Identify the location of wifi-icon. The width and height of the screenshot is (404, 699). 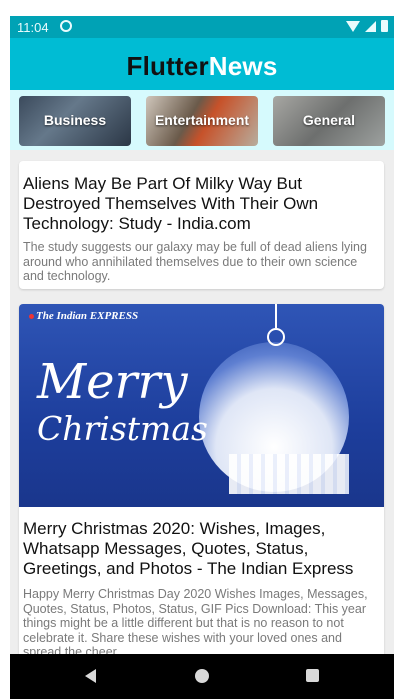
(353, 26).